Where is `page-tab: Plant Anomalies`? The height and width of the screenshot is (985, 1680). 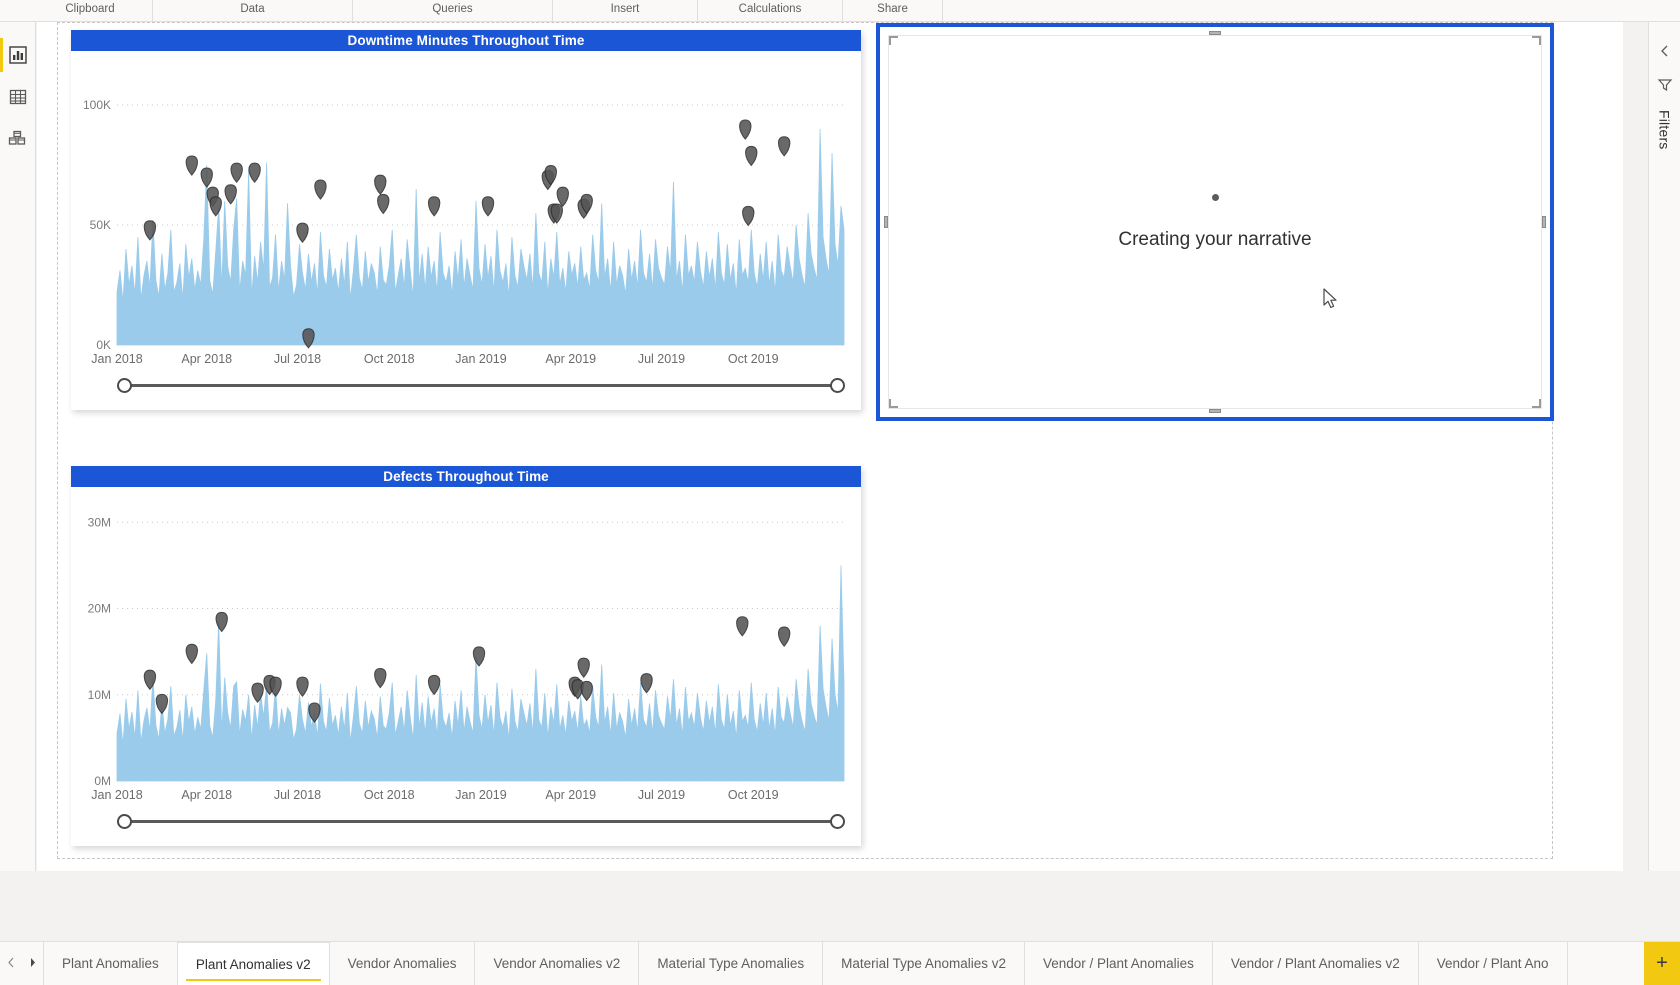 page-tab: Plant Anomalies is located at coordinates (111, 963).